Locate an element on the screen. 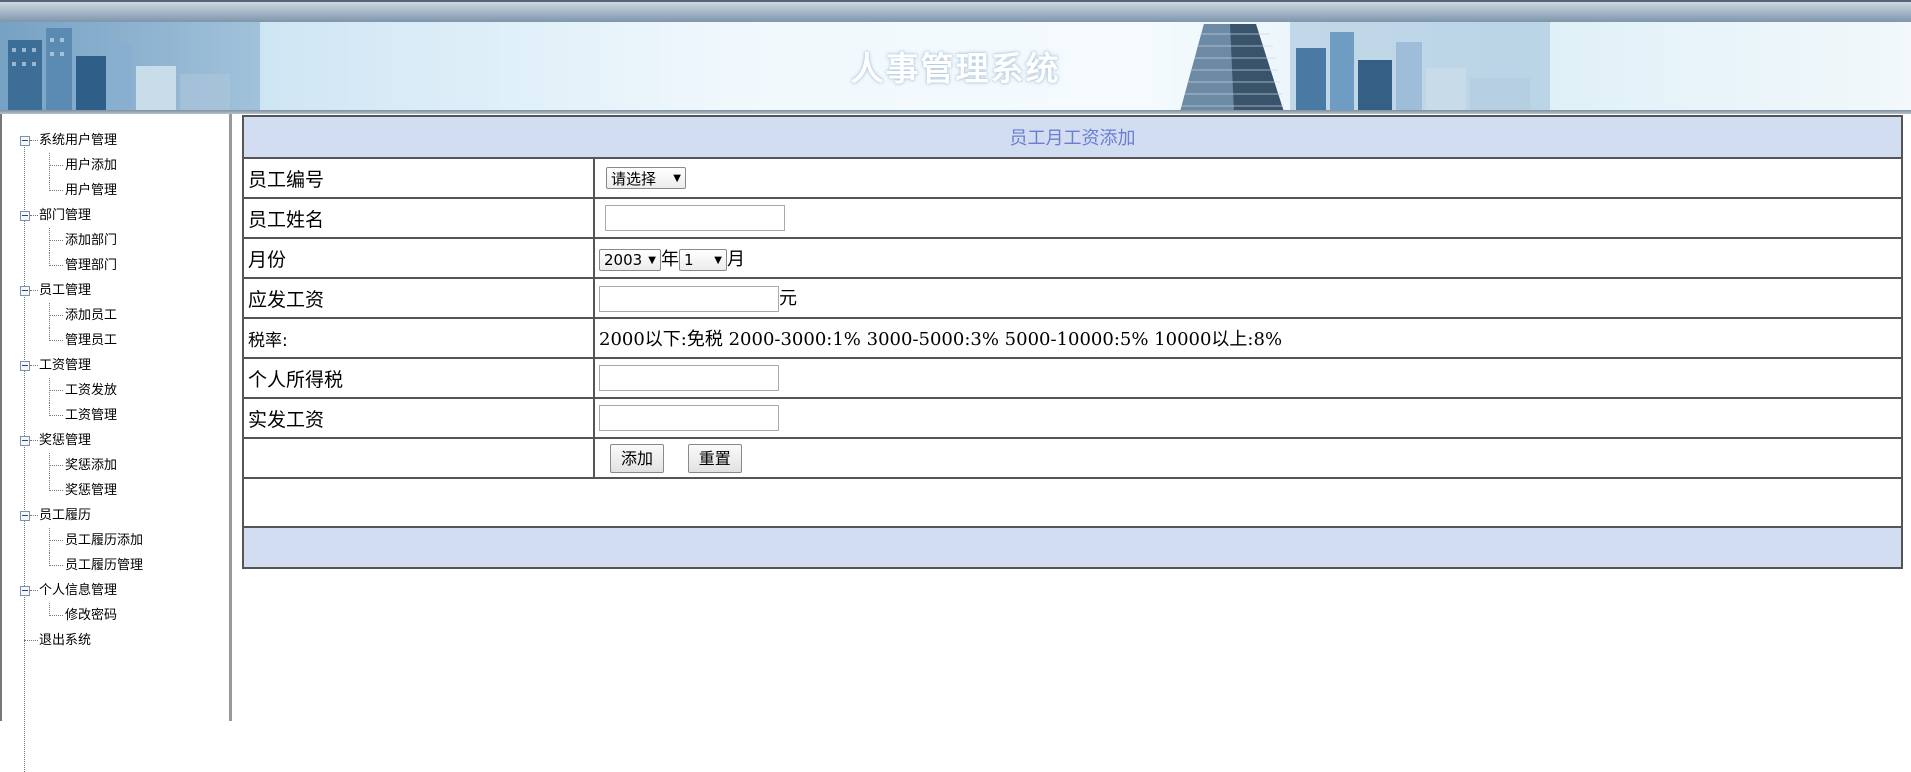 Image resolution: width=1911 pixels, height=772 pixels. month-select: 1 ▼ is located at coordinates (703, 260).